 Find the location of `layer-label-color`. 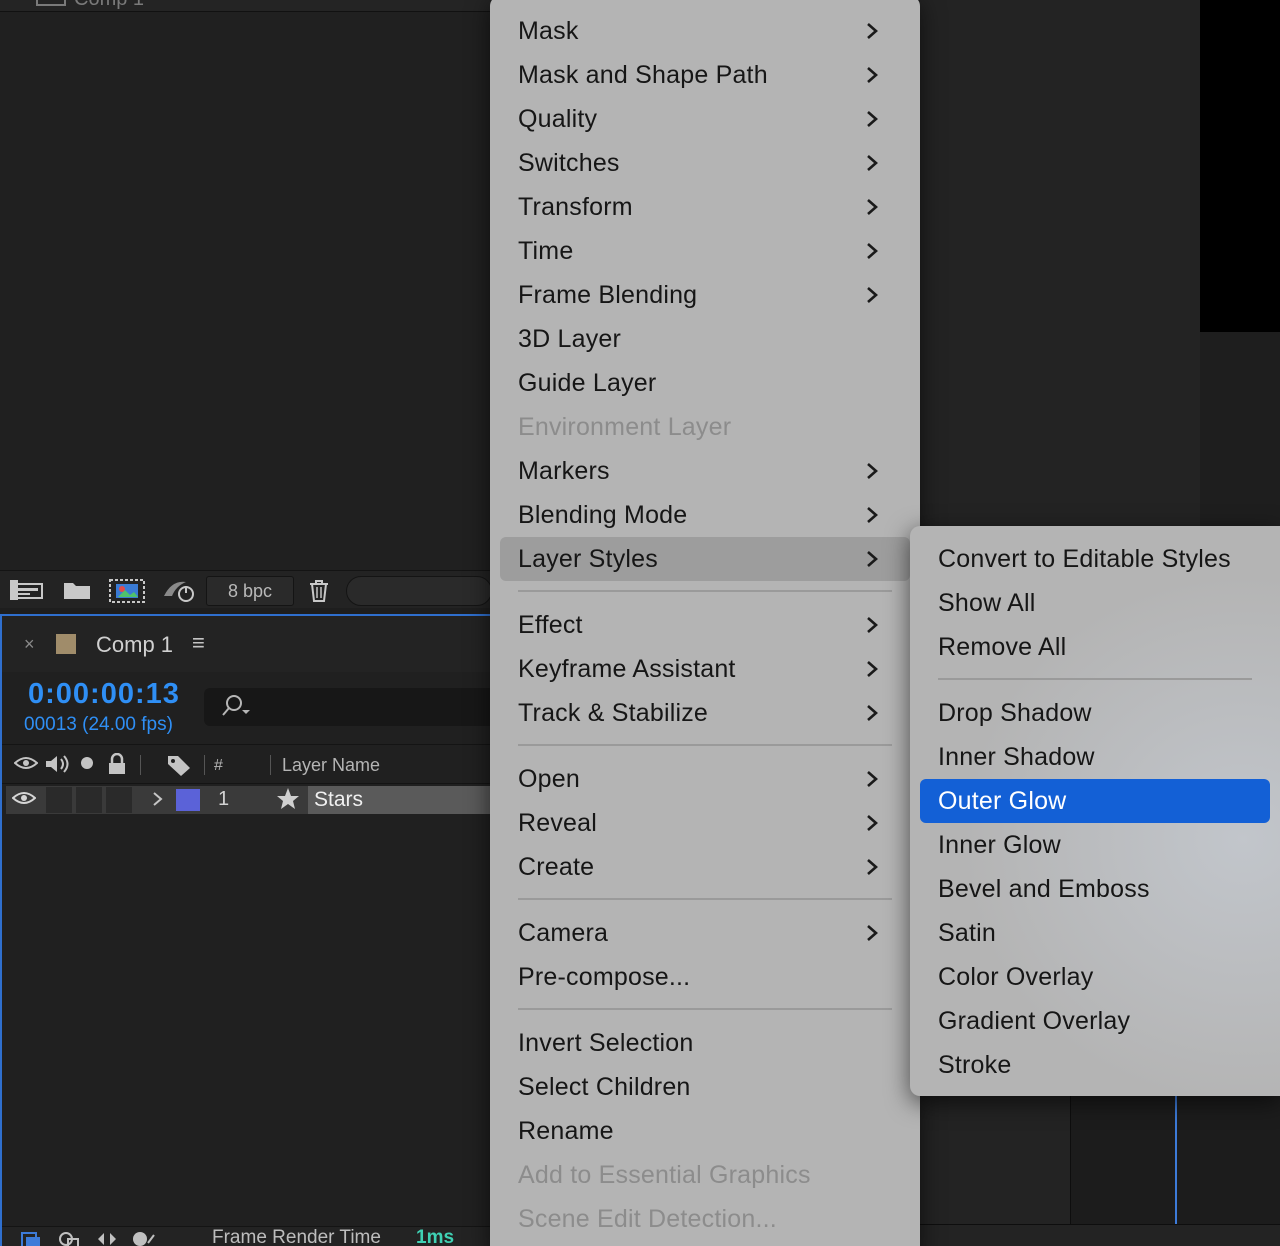

layer-label-color is located at coordinates (188, 800).